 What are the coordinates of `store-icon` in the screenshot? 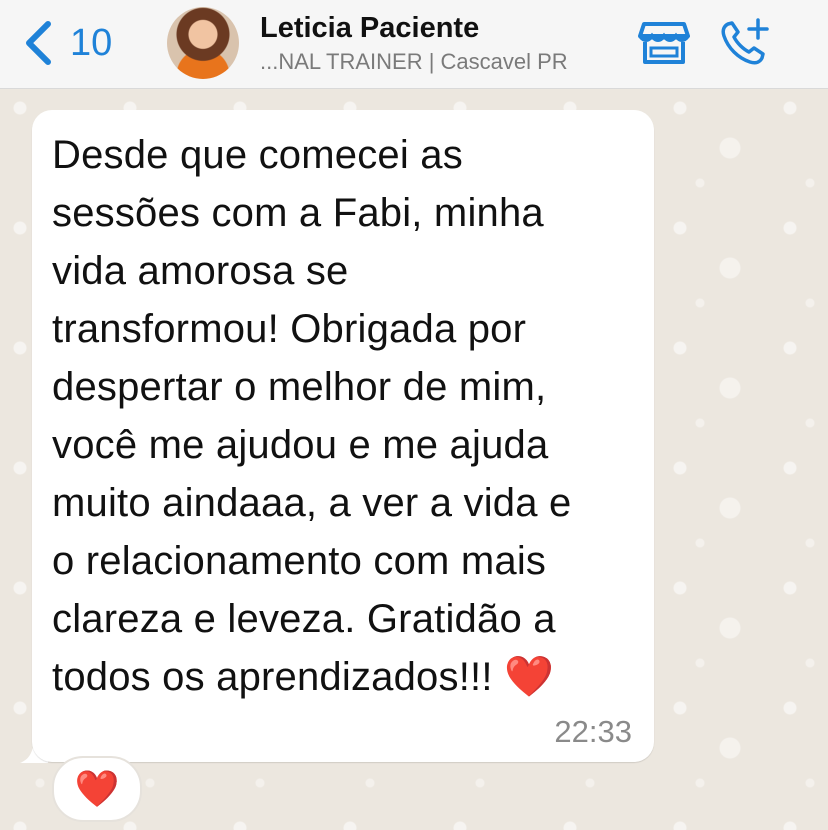 It's located at (664, 43).